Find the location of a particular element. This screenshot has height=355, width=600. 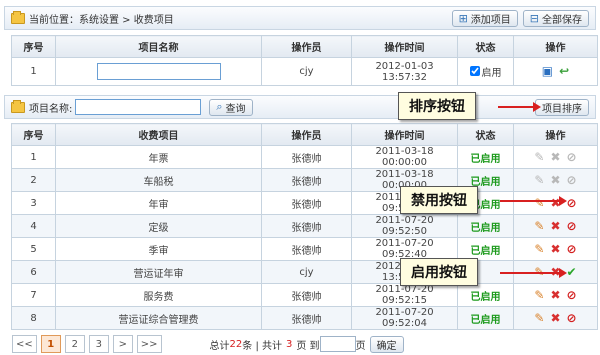

row-index: 4 is located at coordinates (33, 226).